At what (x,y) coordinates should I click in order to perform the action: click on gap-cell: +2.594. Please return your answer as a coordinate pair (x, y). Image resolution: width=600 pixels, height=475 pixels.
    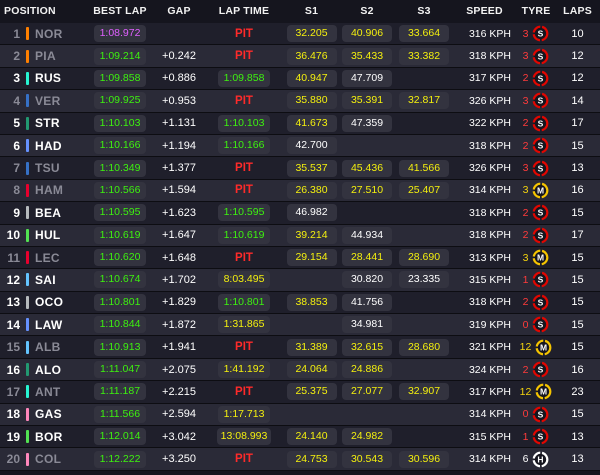
    Looking at the image, I should click on (179, 414).